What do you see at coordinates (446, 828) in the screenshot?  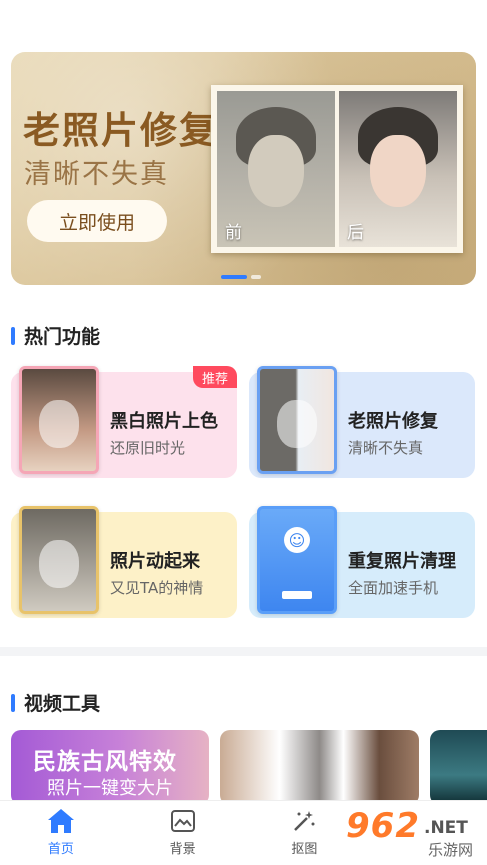 I see `watermark-net: .NET` at bounding box center [446, 828].